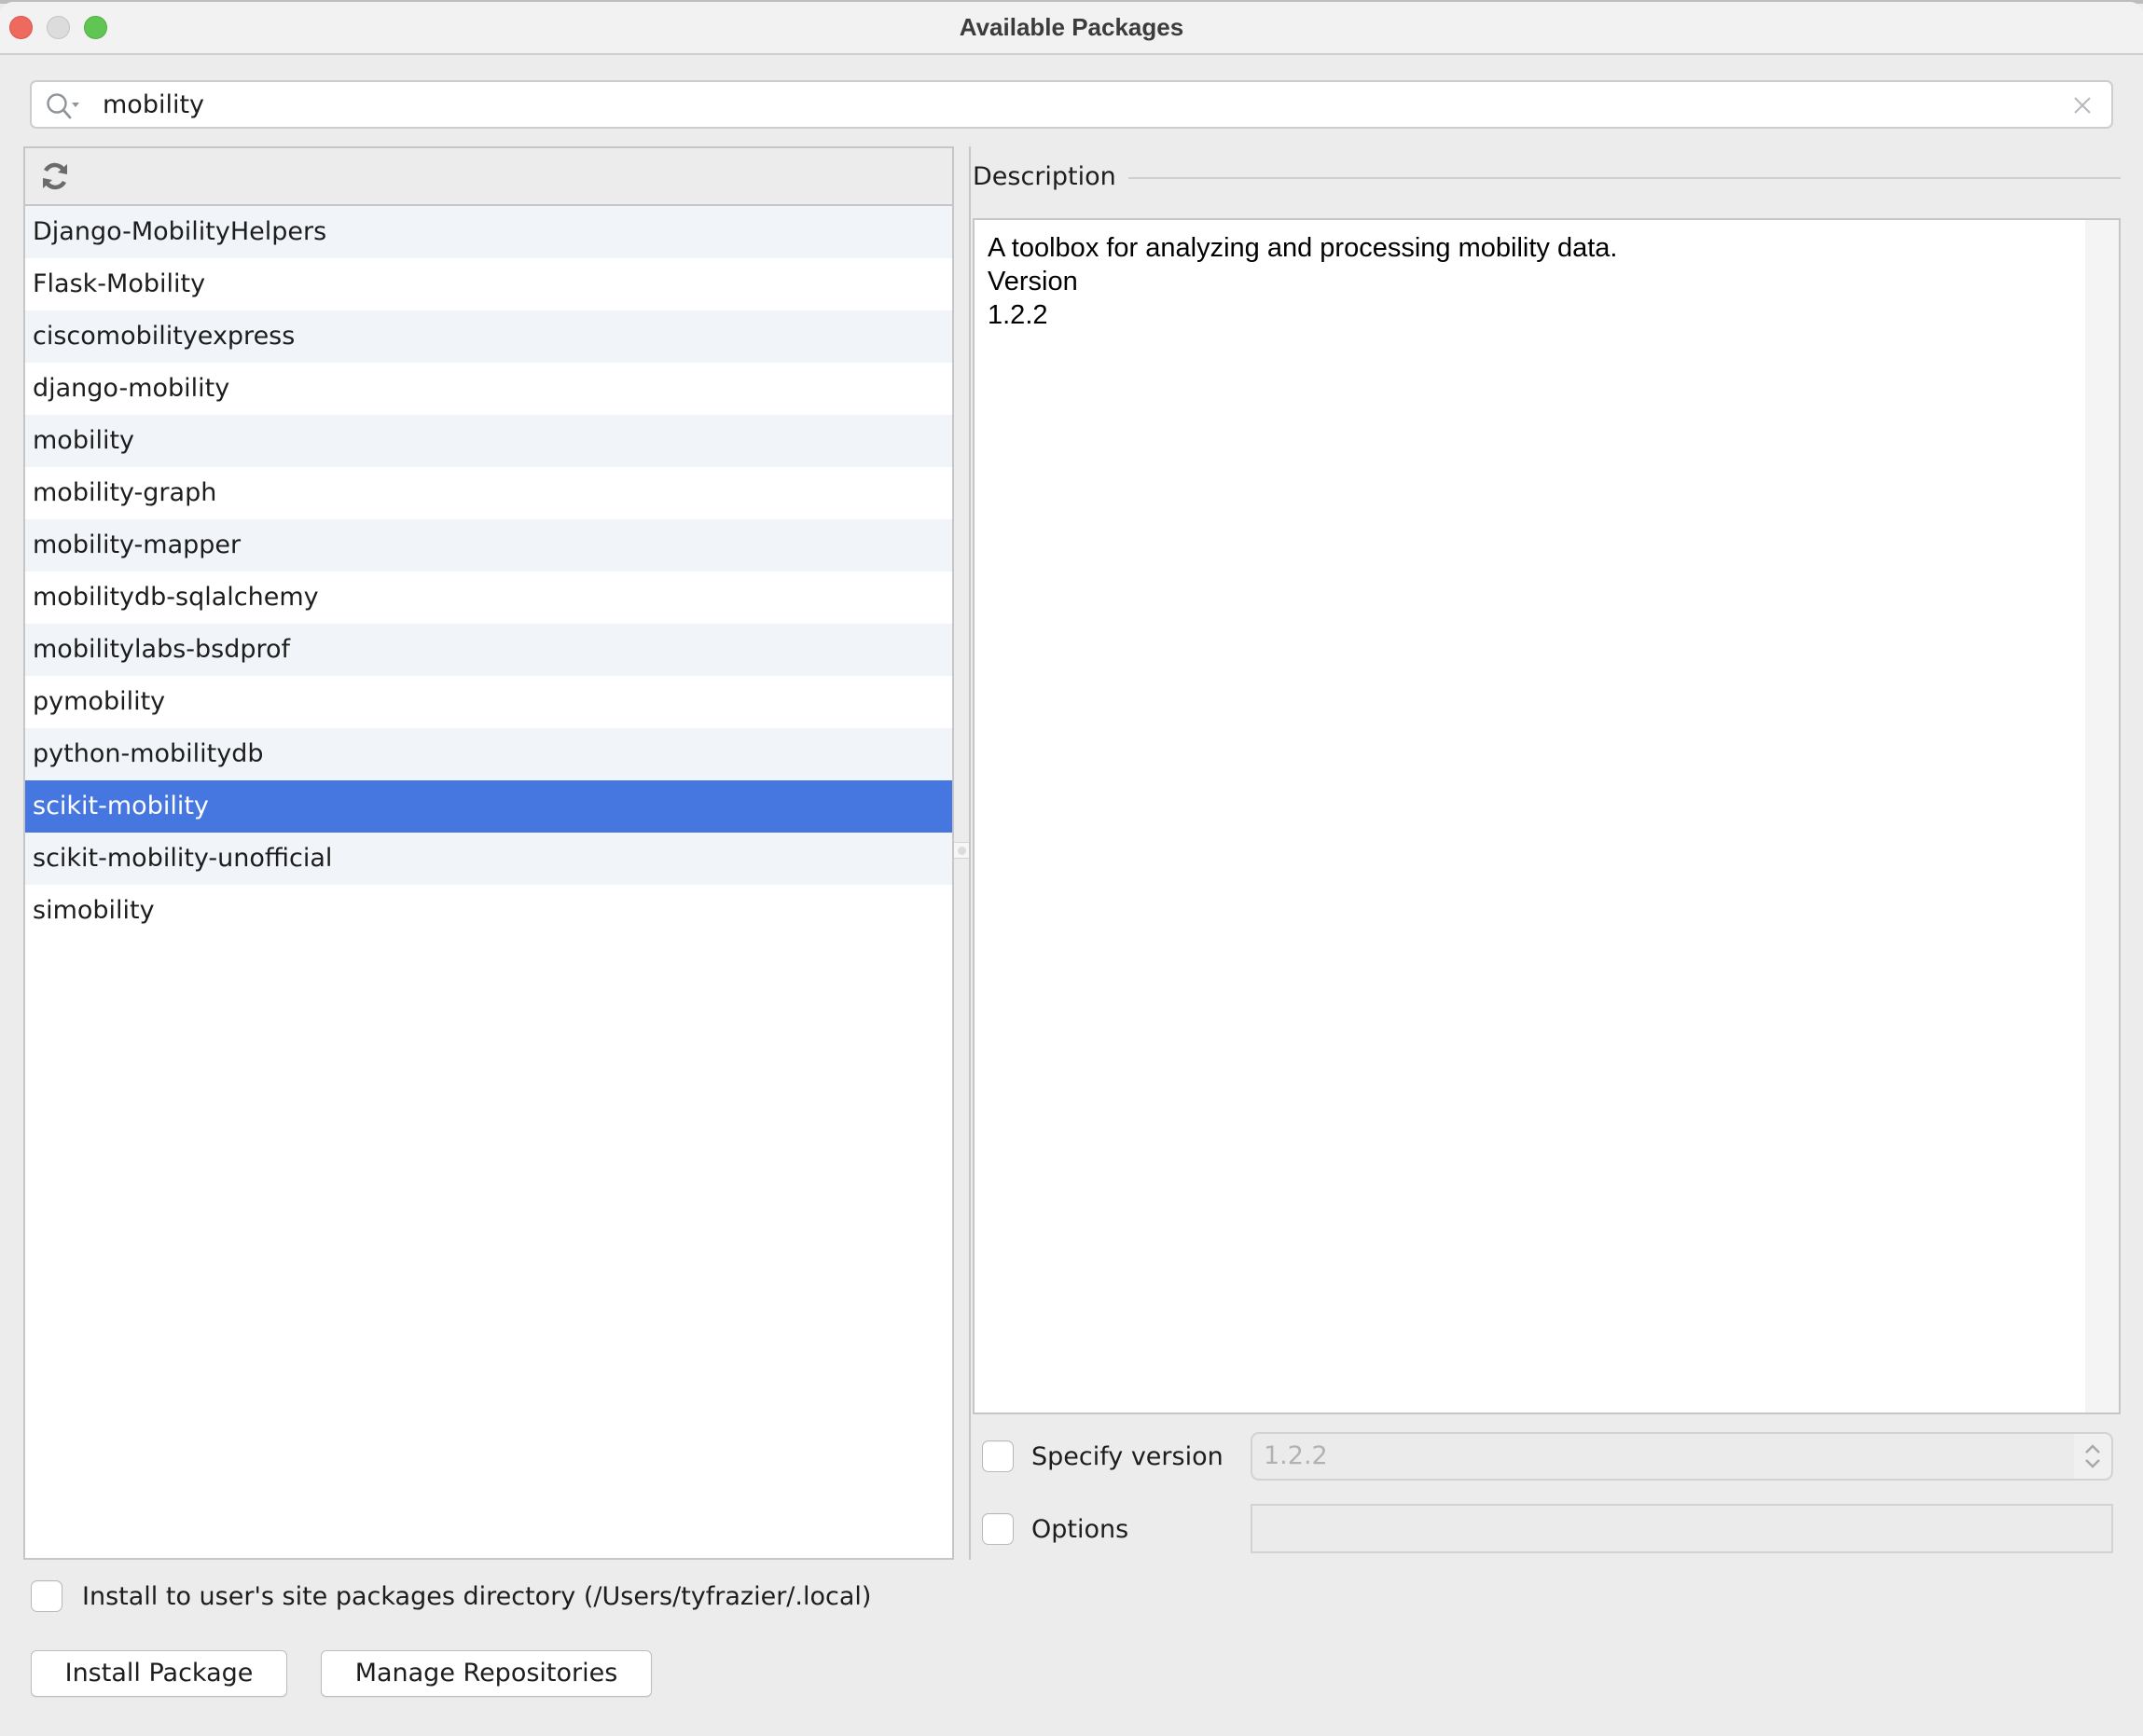 This screenshot has width=2143, height=1736. Describe the element at coordinates (1624, 178) in the screenshot. I see `description-separator` at that location.